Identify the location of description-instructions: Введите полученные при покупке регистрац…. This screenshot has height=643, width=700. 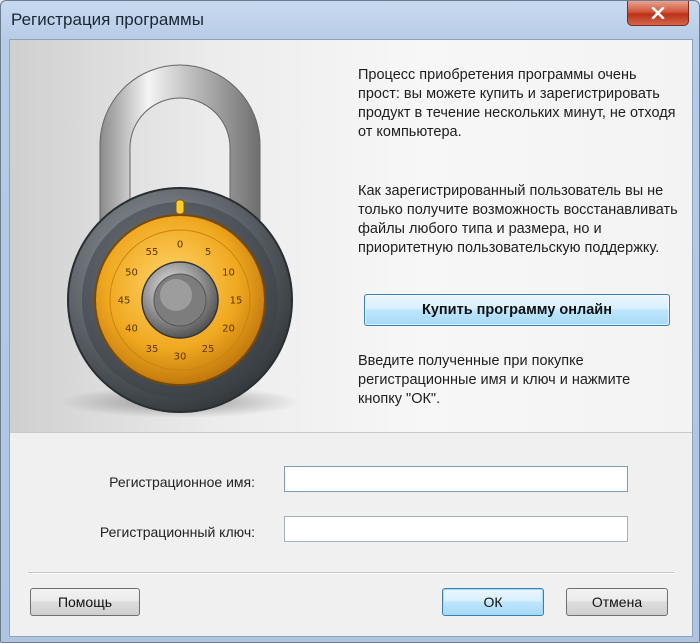
(494, 380).